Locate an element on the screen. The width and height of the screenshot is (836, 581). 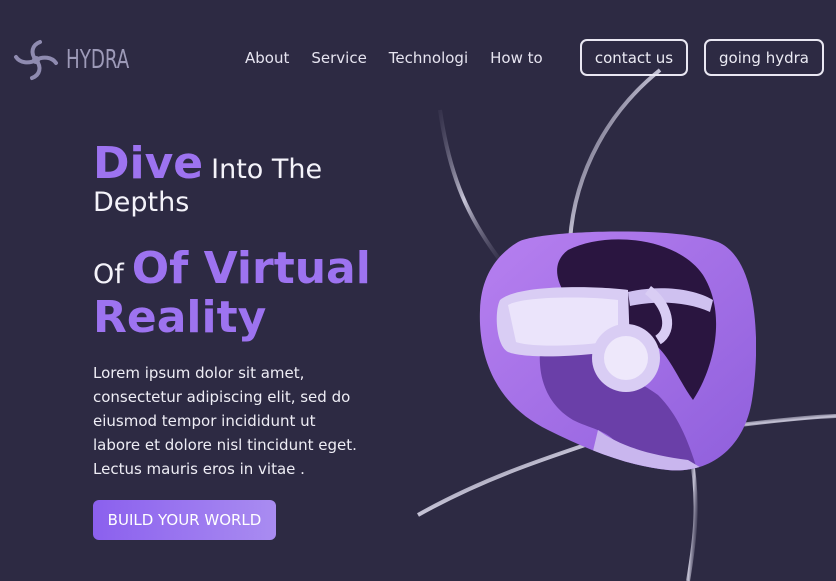
hero-heading-line-1: Dive Into The is located at coordinates (207, 163).